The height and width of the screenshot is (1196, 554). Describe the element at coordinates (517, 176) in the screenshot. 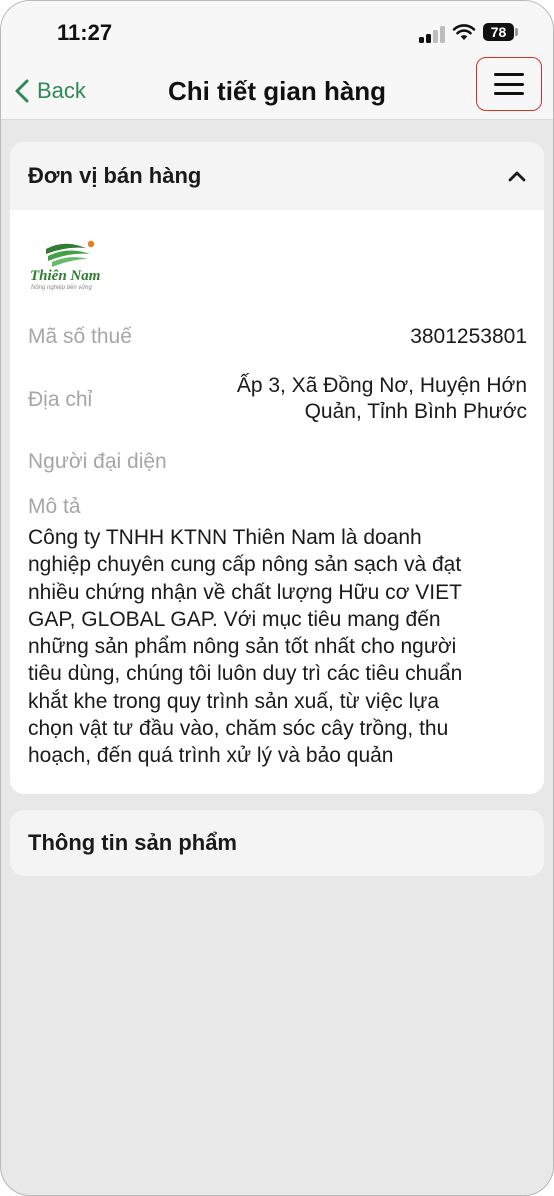

I see `chevron-up-icon` at that location.